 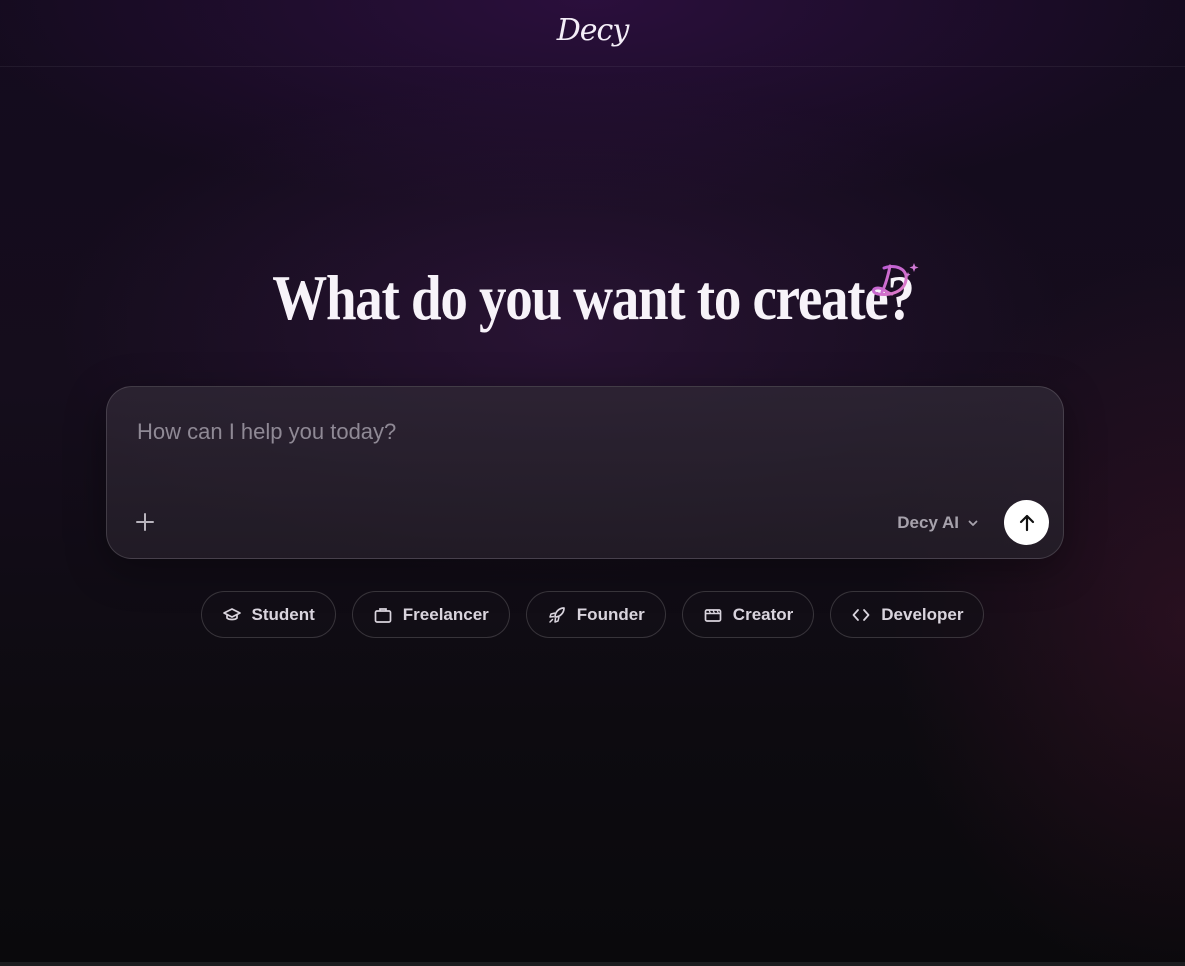 I want to click on top-bar: Decy, so click(x=592, y=33).